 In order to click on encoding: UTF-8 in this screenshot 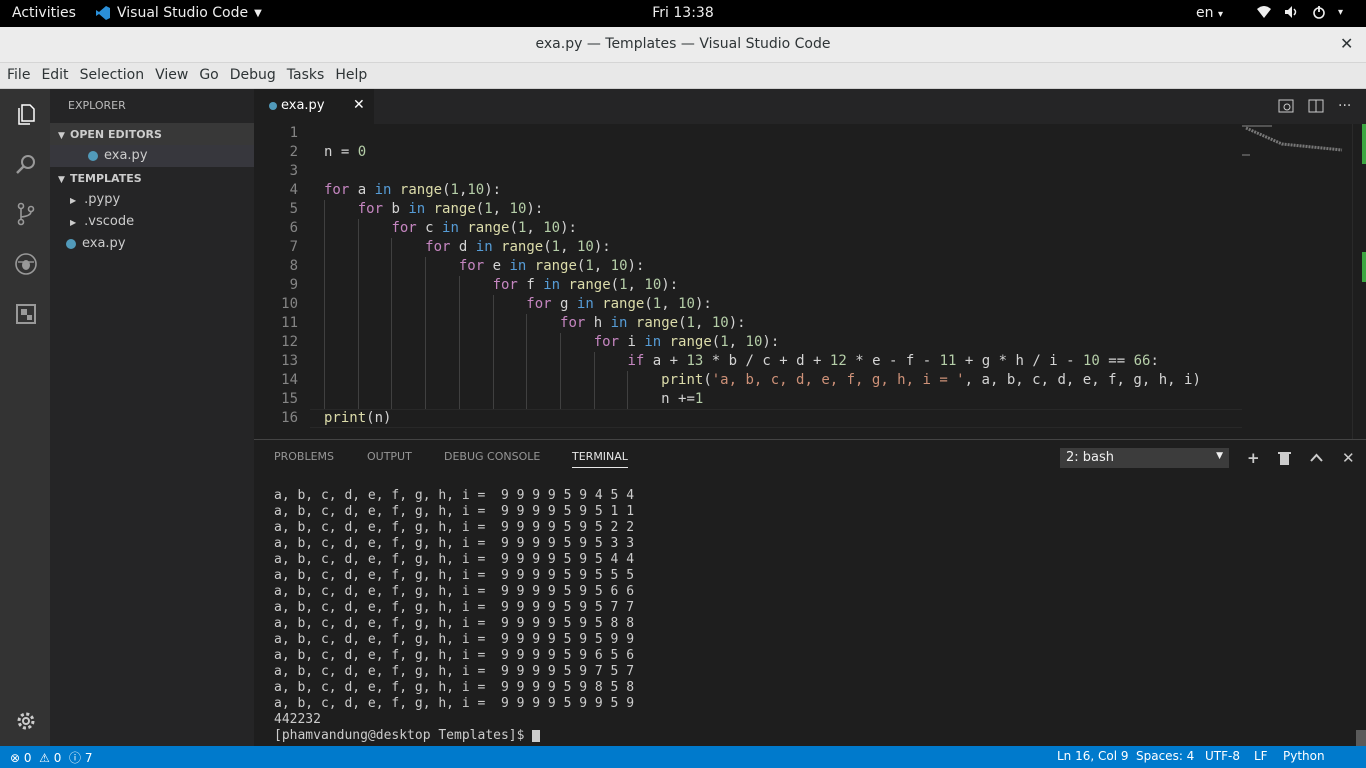, I will do `click(1222, 756)`.